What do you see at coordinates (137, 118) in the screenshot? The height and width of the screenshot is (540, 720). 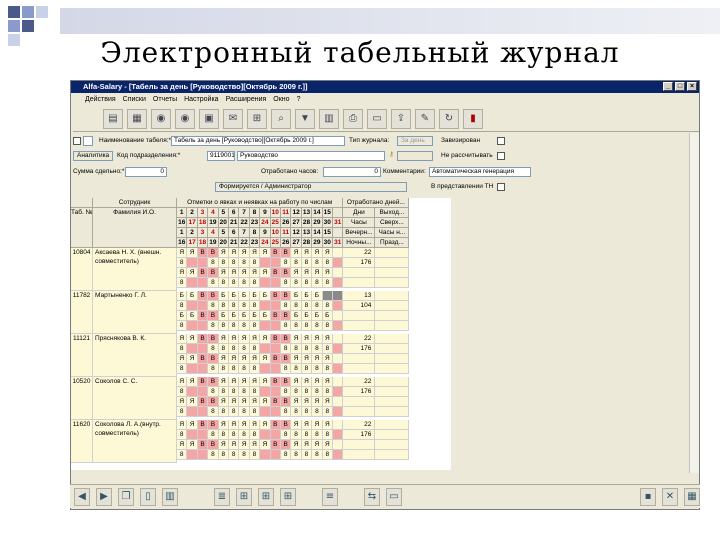 I see `calendar-icon: ▦` at bounding box center [137, 118].